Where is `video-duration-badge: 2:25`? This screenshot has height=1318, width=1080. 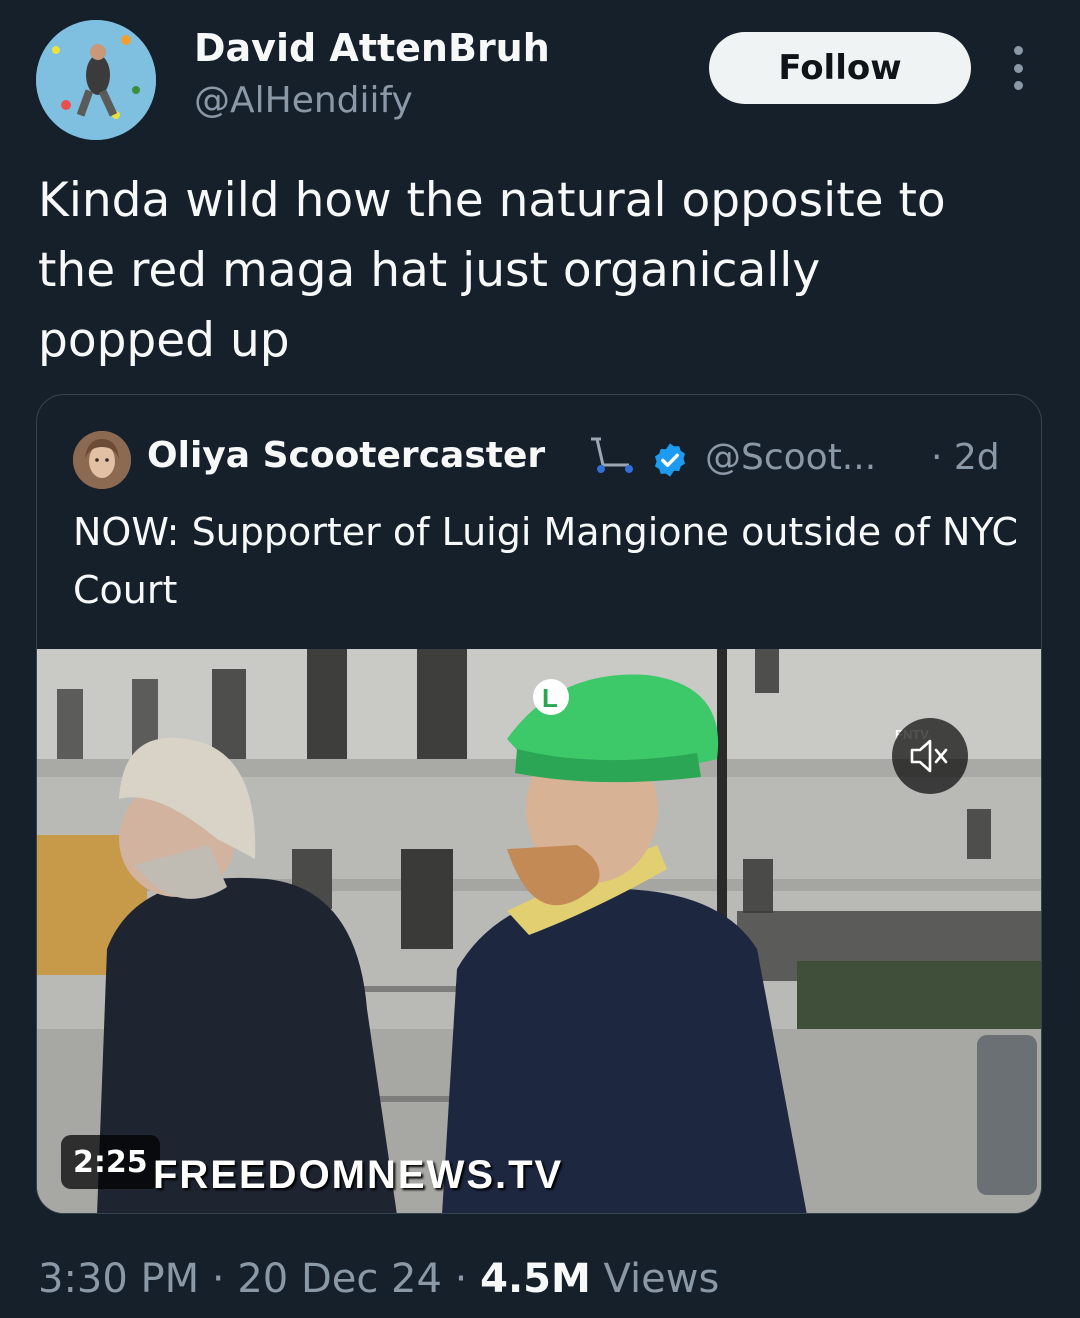 video-duration-badge: 2:25 is located at coordinates (110, 1162).